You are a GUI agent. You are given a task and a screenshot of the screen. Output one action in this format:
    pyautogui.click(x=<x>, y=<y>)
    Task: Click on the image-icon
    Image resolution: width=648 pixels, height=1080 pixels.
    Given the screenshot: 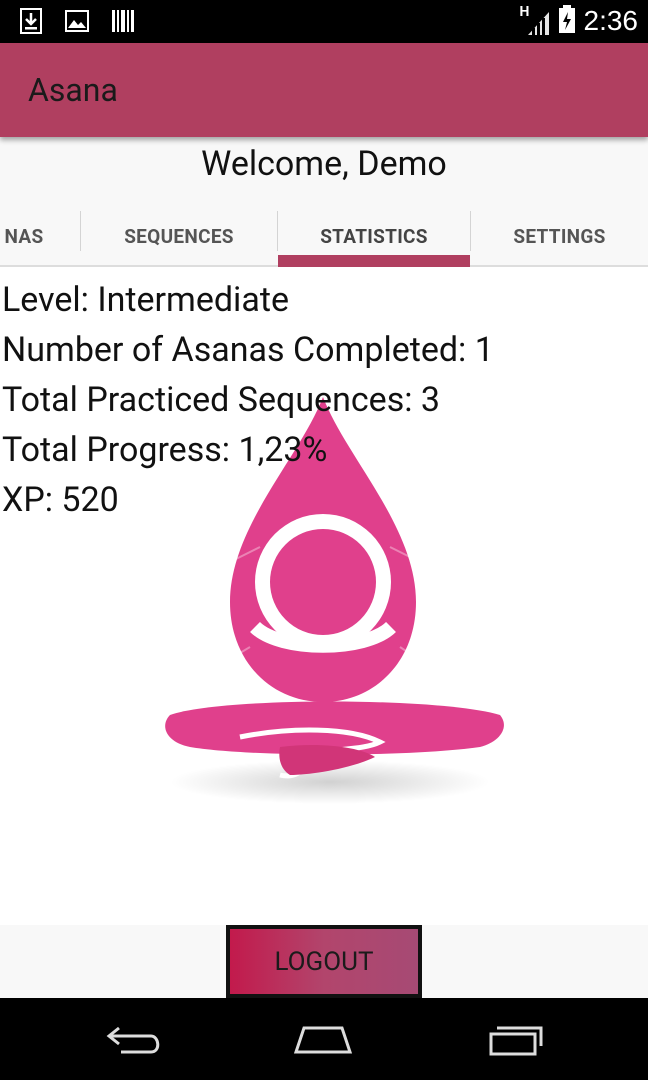 What is the action you would take?
    pyautogui.click(x=77, y=21)
    